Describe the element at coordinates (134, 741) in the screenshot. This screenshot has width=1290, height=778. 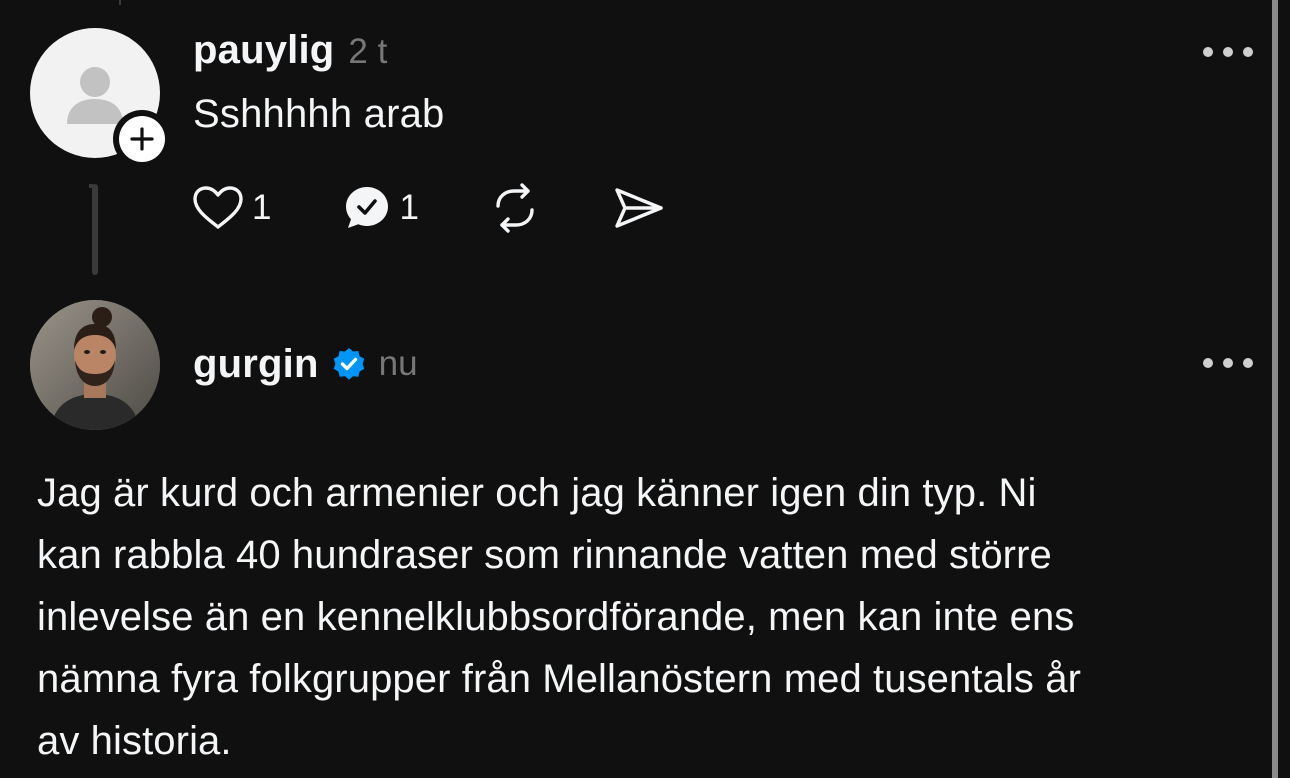
I see `post-text-line: av historia.` at that location.